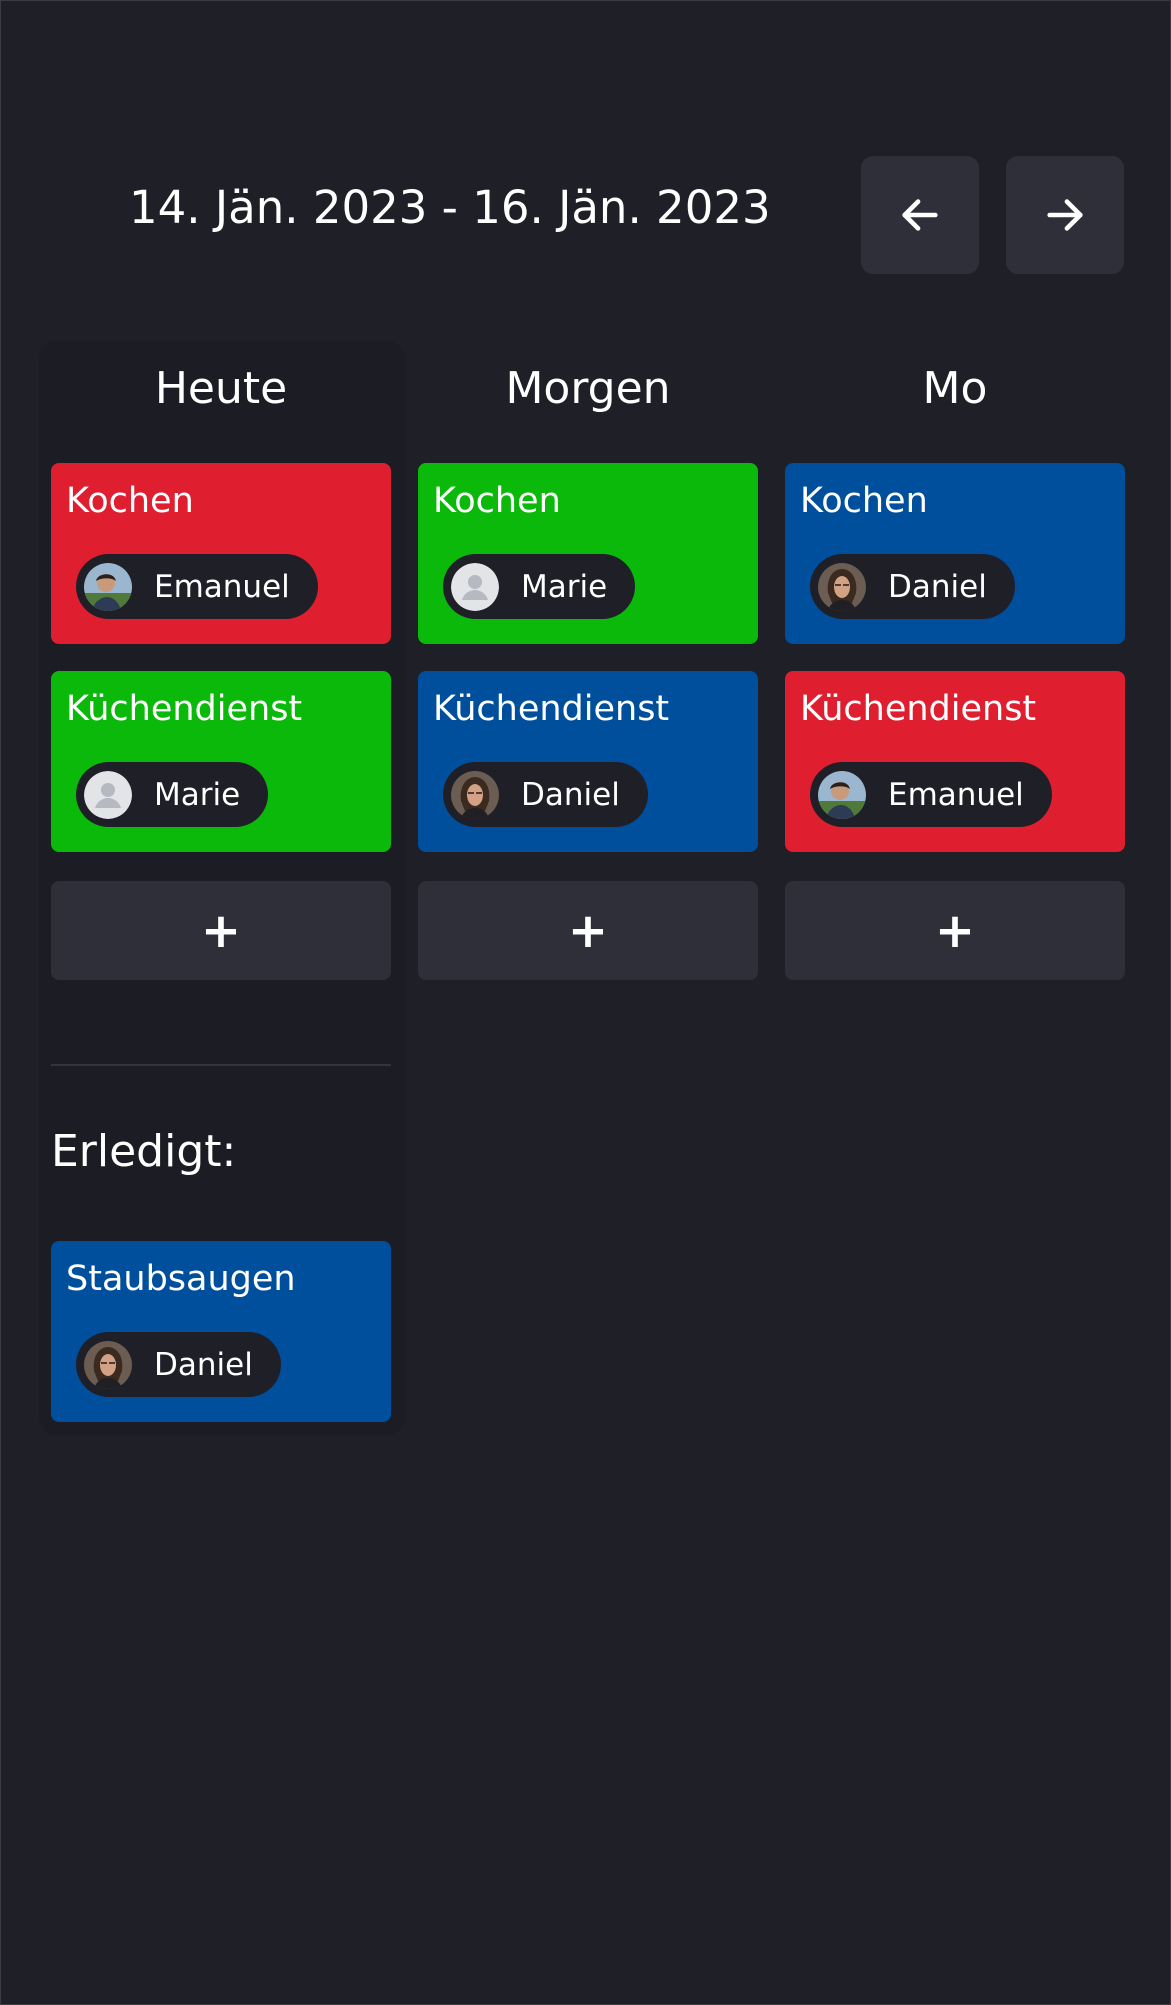 The height and width of the screenshot is (2005, 1171). I want to click on arrow-left-icon, so click(920, 215).